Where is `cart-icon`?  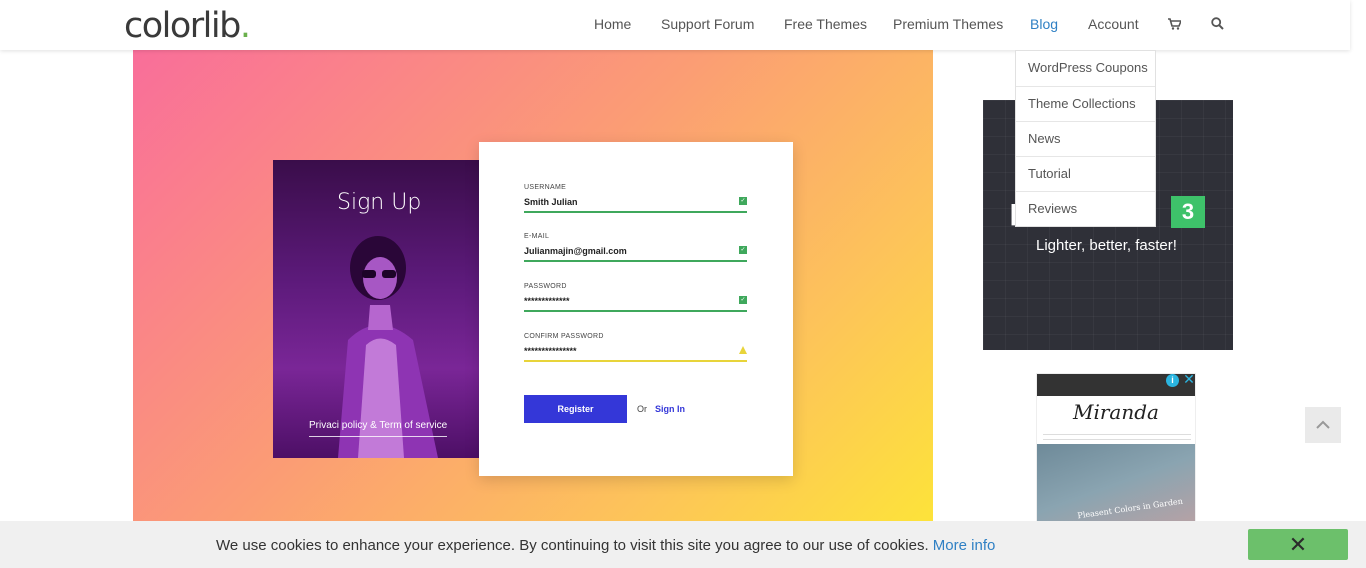 cart-icon is located at coordinates (1175, 25).